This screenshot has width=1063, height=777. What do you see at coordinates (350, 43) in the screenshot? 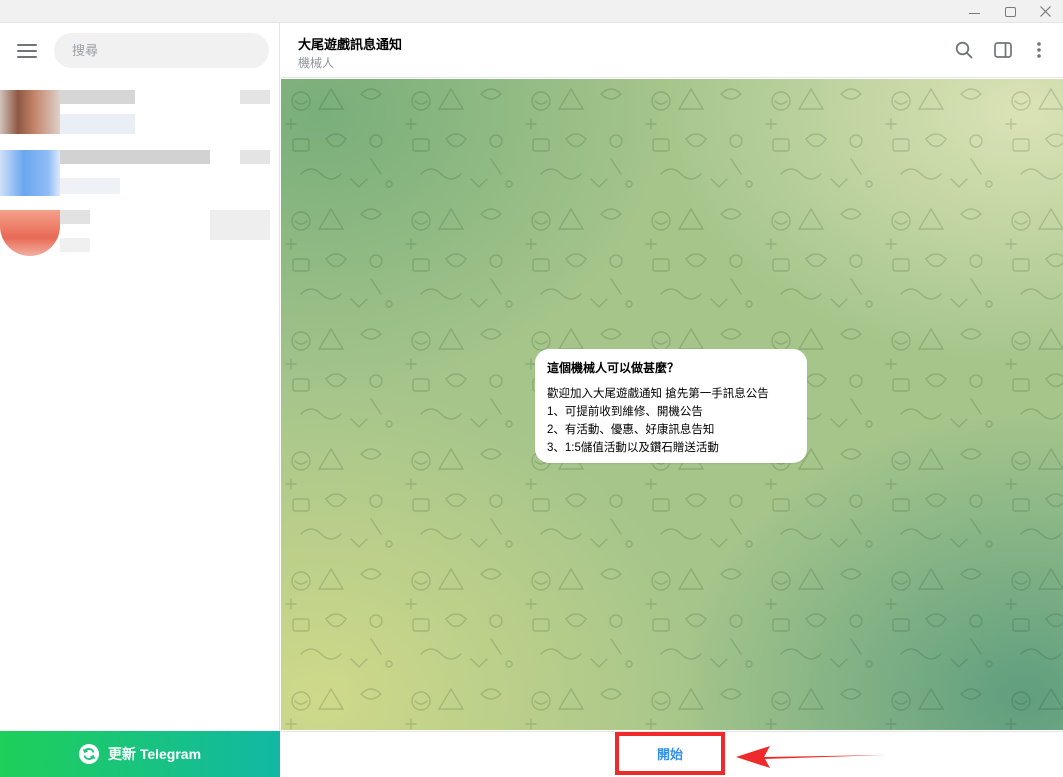
I see `chat-title: 大尾遊戲訊息通知` at bounding box center [350, 43].